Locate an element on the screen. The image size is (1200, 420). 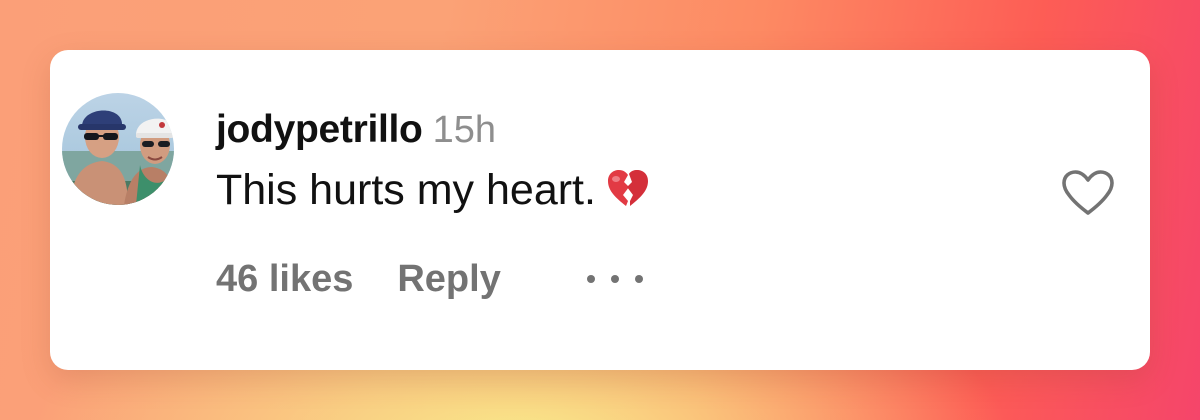
comment-text: This hurts my heart. is located at coordinates (406, 190).